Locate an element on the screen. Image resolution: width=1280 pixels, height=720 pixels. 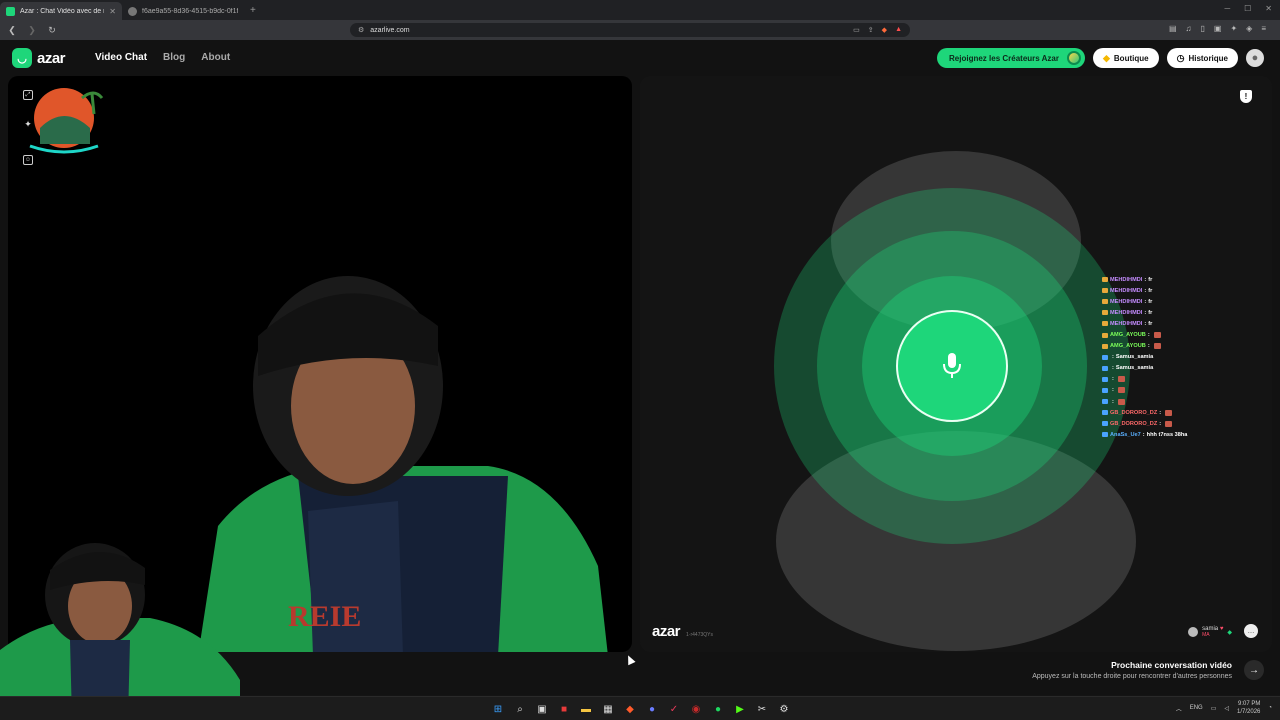
join-creators-button: Rejoignez les Créateurs Azar is located at coordinates (1011, 58).